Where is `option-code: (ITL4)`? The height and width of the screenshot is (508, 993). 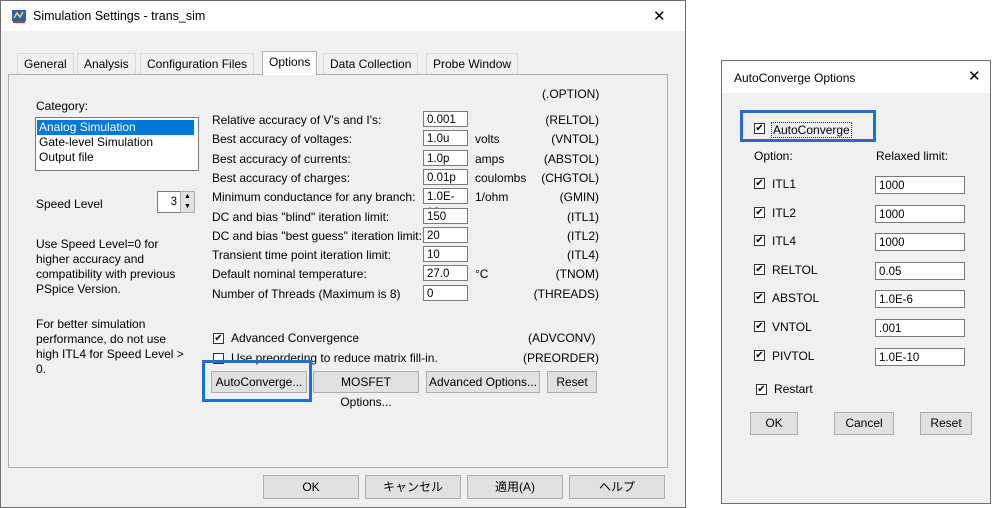
option-code: (ITL4) is located at coordinates (582, 255).